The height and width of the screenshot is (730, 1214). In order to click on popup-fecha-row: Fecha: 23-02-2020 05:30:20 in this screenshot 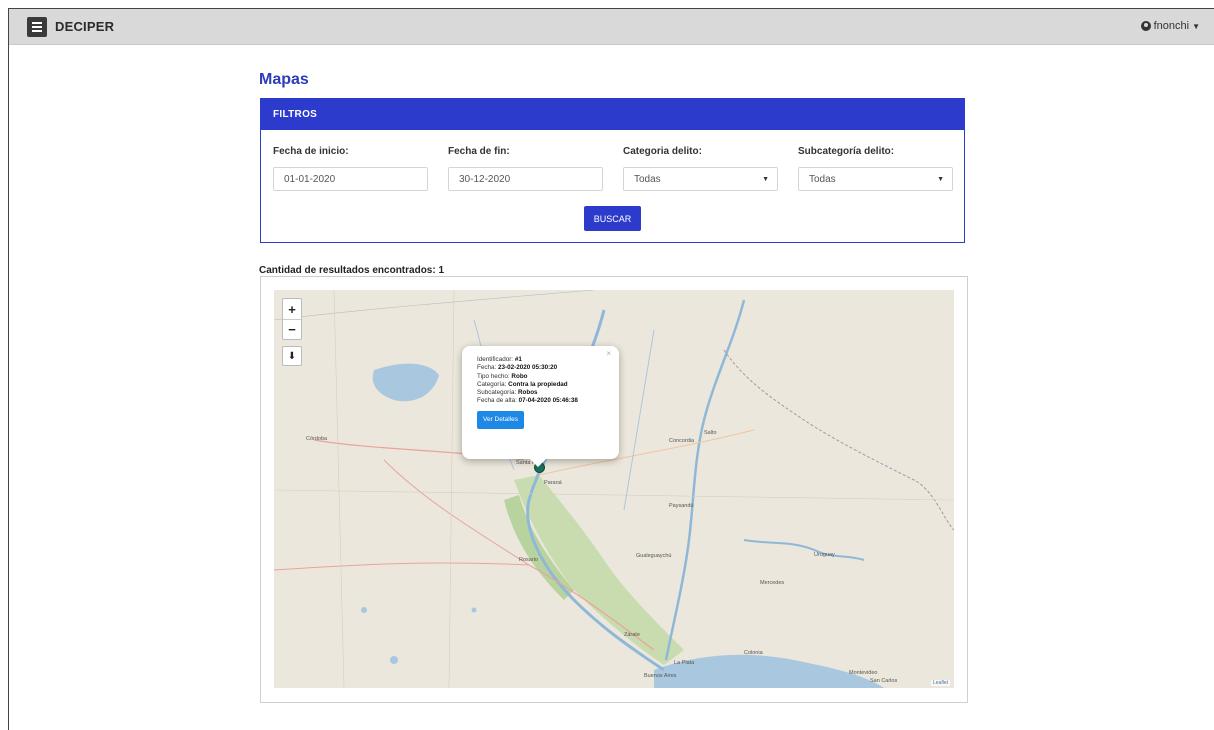, I will do `click(543, 368)`.